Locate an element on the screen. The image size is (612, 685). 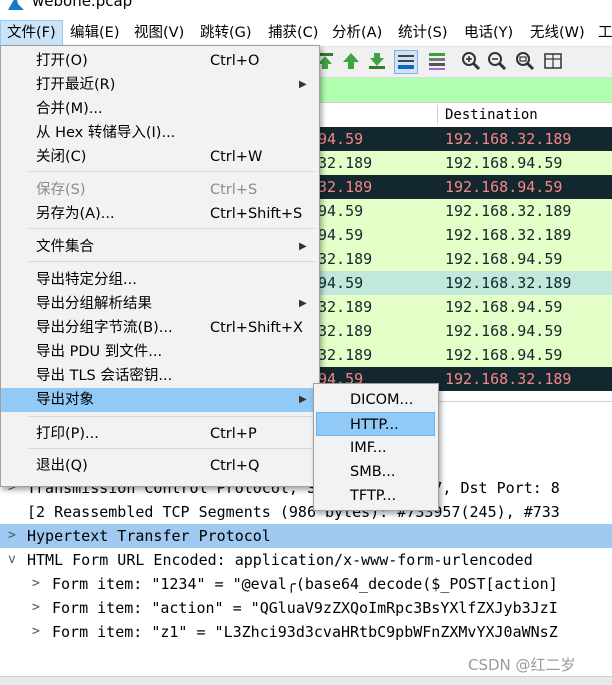
file-menu-item: 保存(S) Ctrl+S is located at coordinates (160, 190).